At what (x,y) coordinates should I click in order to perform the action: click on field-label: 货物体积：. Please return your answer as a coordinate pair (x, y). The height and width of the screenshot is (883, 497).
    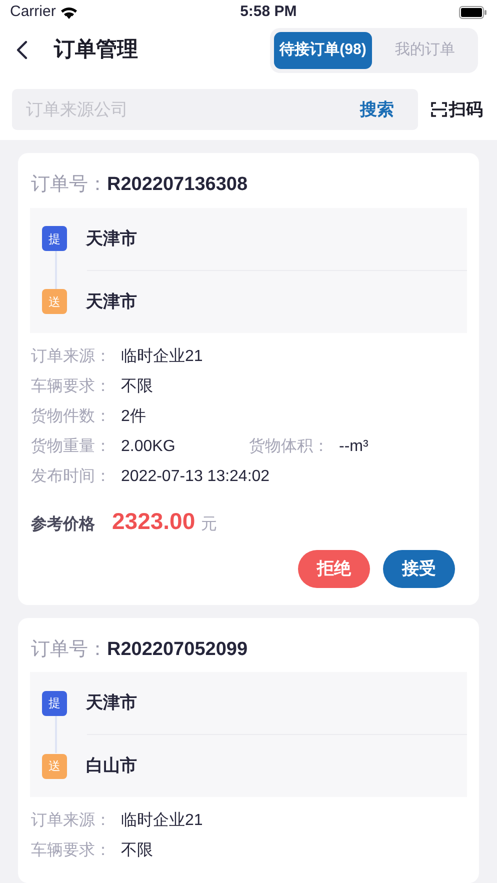
    Looking at the image, I should click on (289, 446).